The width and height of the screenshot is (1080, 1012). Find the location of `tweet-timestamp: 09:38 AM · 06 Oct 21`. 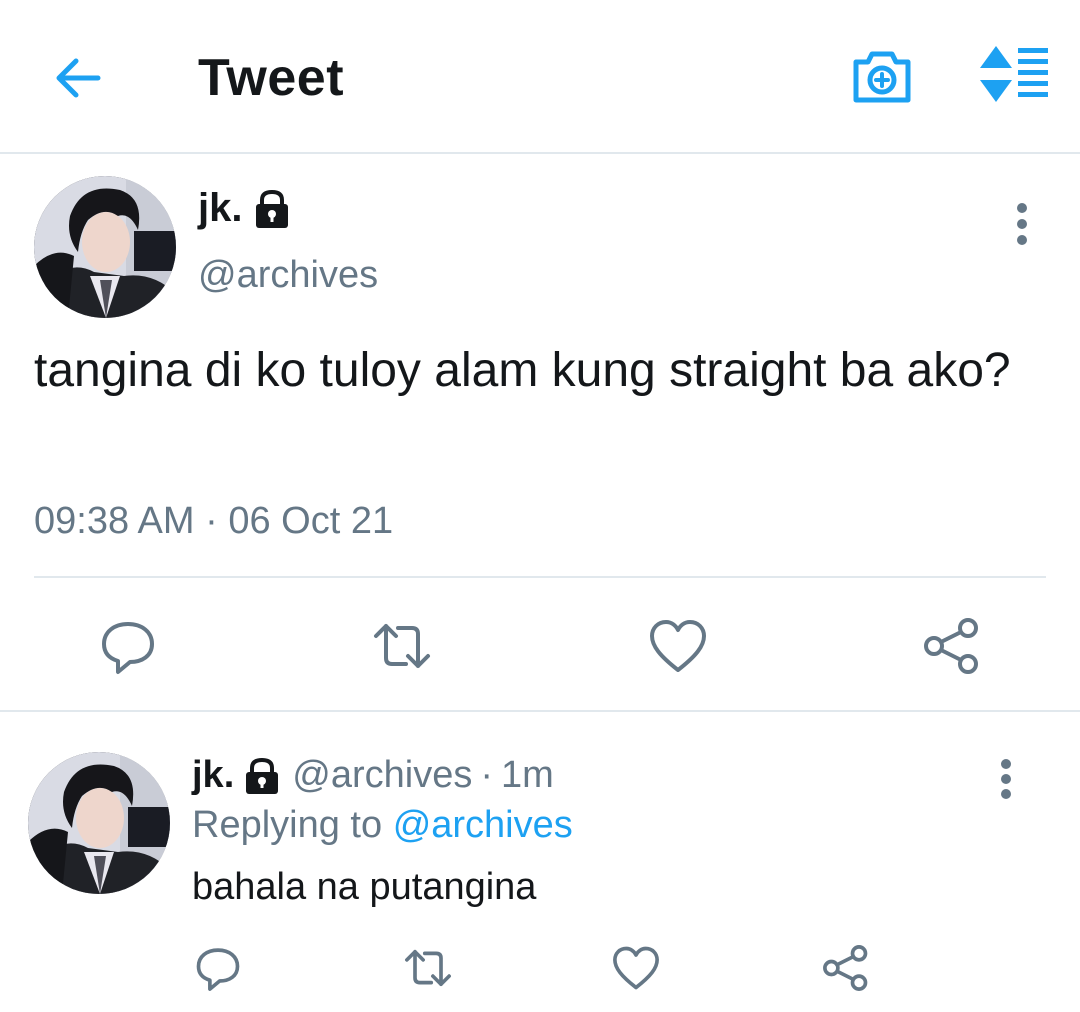

tweet-timestamp: 09:38 AM · 06 Oct 21 is located at coordinates (214, 521).